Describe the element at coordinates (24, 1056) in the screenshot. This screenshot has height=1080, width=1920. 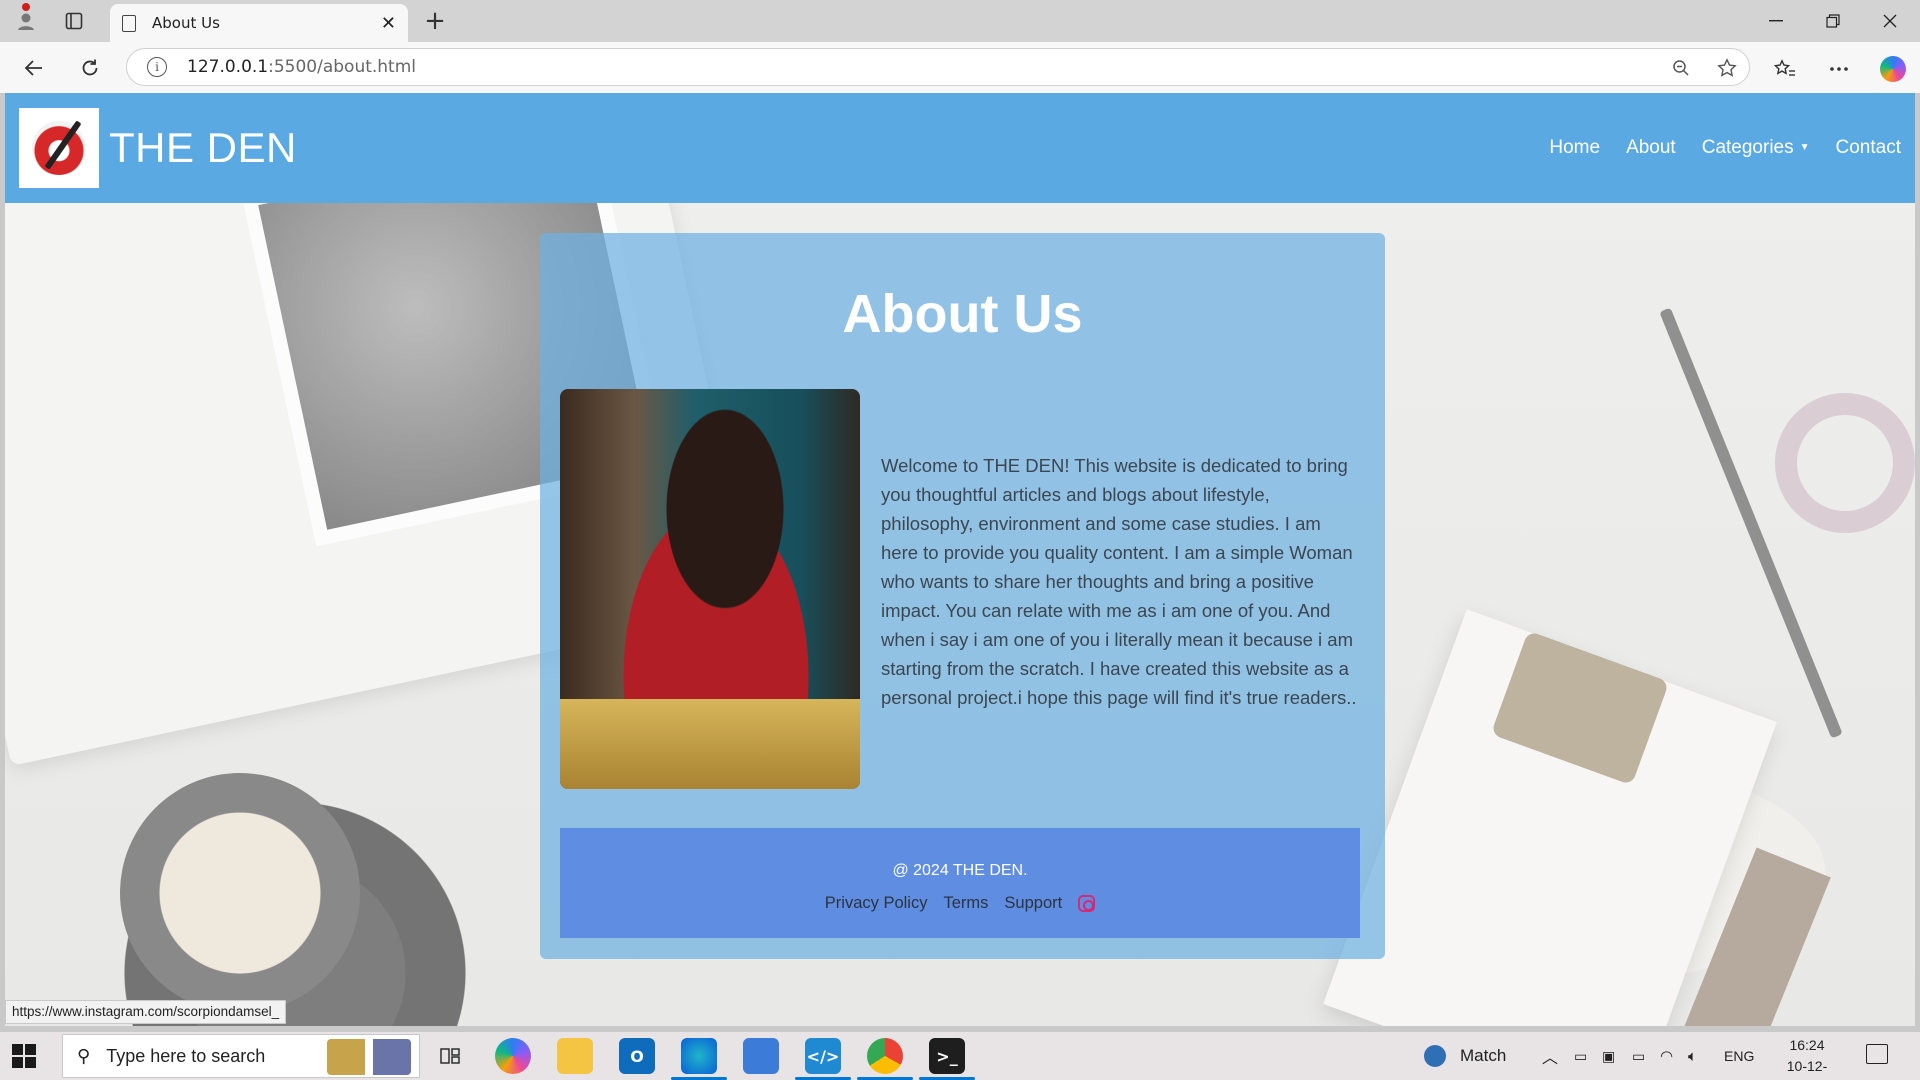
I see `windows-start-icon` at that location.